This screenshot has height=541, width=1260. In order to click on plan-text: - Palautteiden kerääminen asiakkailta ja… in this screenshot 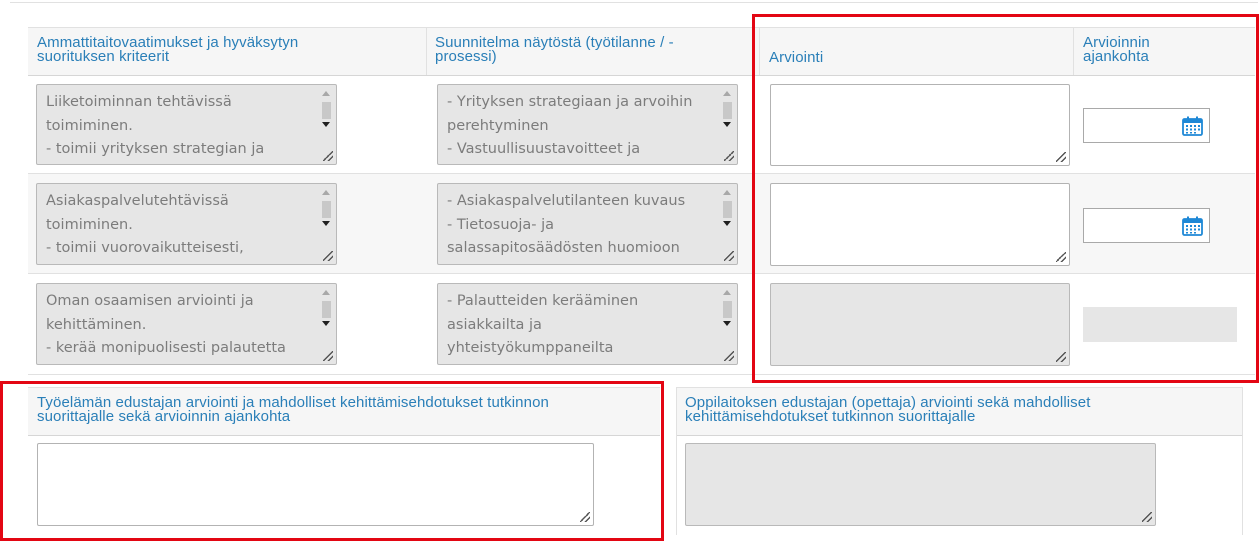, I will do `click(543, 324)`.